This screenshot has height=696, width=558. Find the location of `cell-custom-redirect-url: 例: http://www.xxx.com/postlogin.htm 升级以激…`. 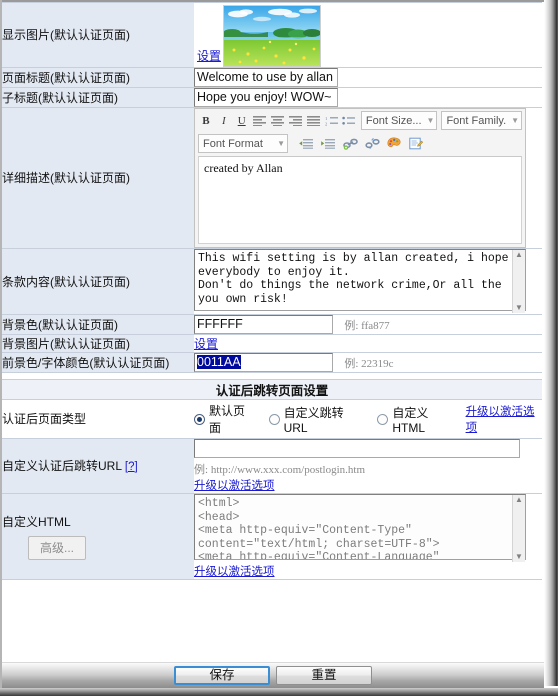

cell-custom-redirect-url: 例: http://www.xxx.com/postlogin.htm 升级以激… is located at coordinates (368, 466).